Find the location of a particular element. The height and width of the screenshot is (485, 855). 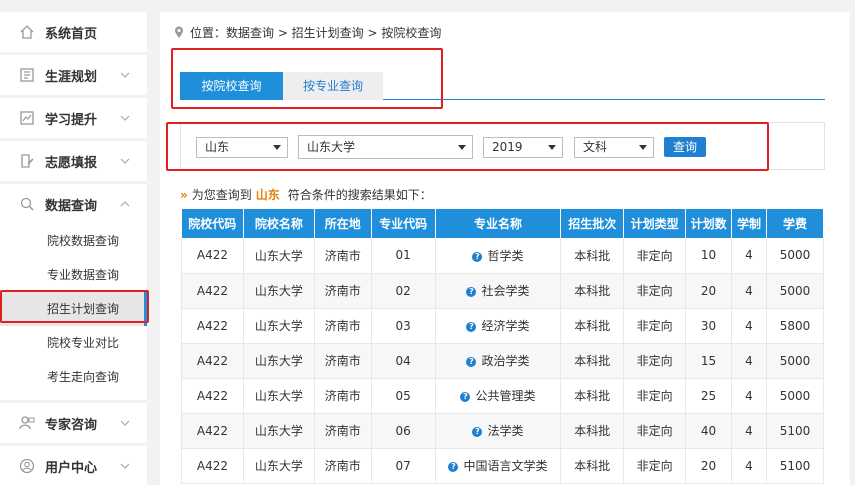

result-summary: » 为您查询到 山东 符合条件的搜索结果如下： is located at coordinates (306, 194).